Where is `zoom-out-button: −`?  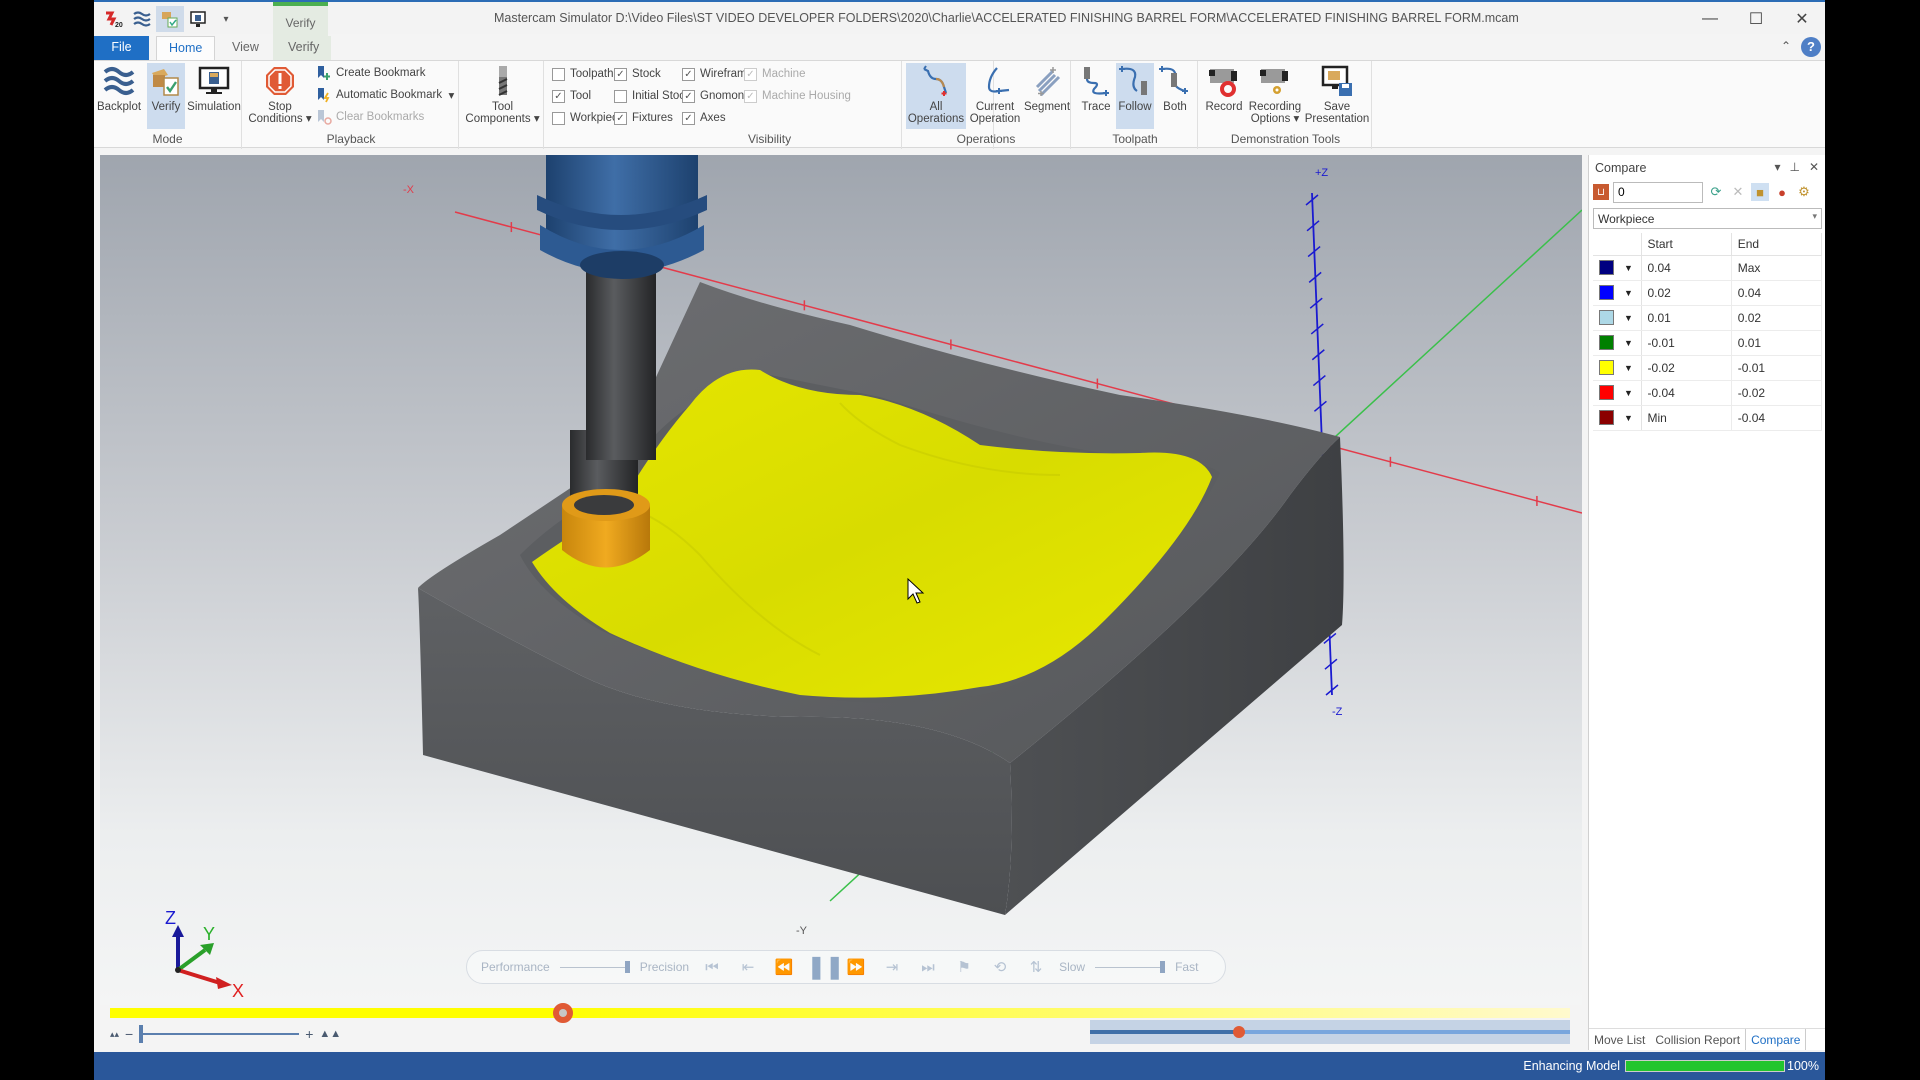 zoom-out-button: − is located at coordinates (129, 1034).